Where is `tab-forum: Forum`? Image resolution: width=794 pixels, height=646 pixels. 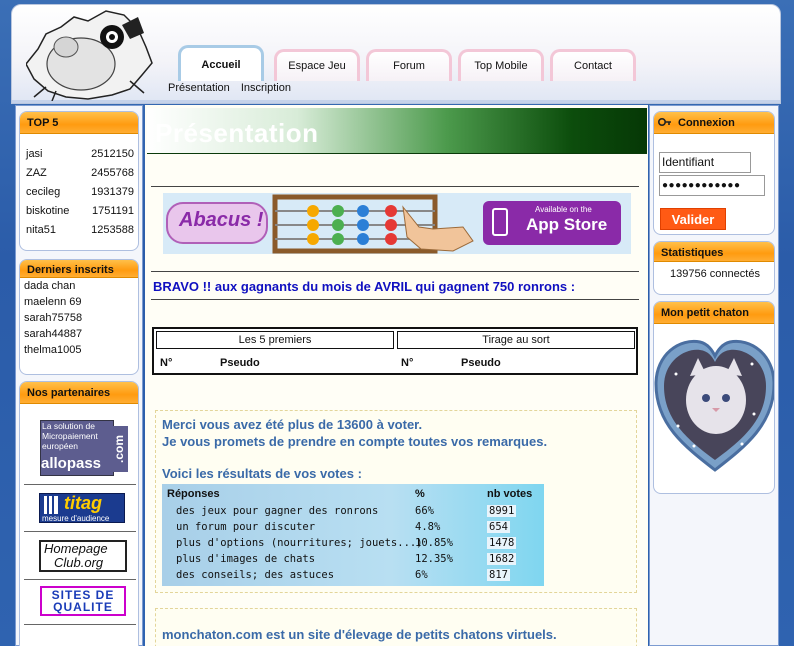
tab-forum: Forum is located at coordinates (409, 65).